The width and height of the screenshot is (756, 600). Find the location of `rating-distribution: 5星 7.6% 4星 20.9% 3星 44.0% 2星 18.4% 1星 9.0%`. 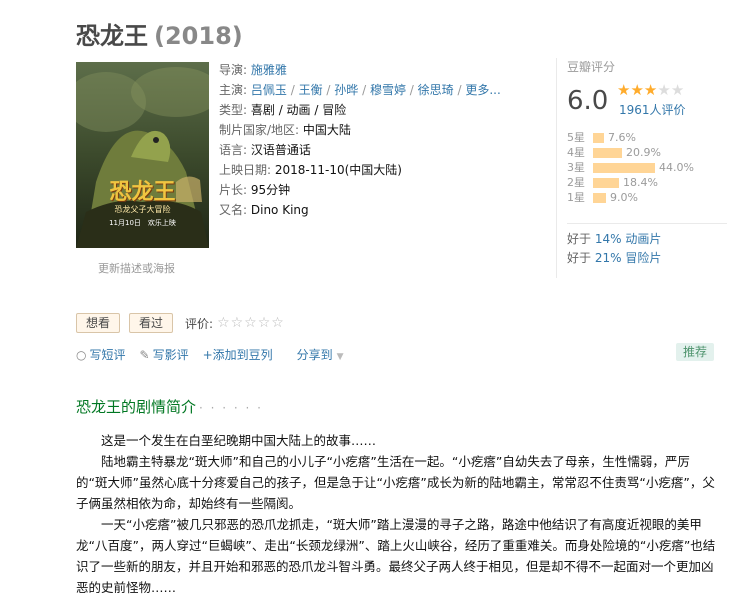

rating-distribution: 5星 7.6% 4星 20.9% 3星 44.0% 2星 18.4% 1星 9.0% is located at coordinates (647, 167).